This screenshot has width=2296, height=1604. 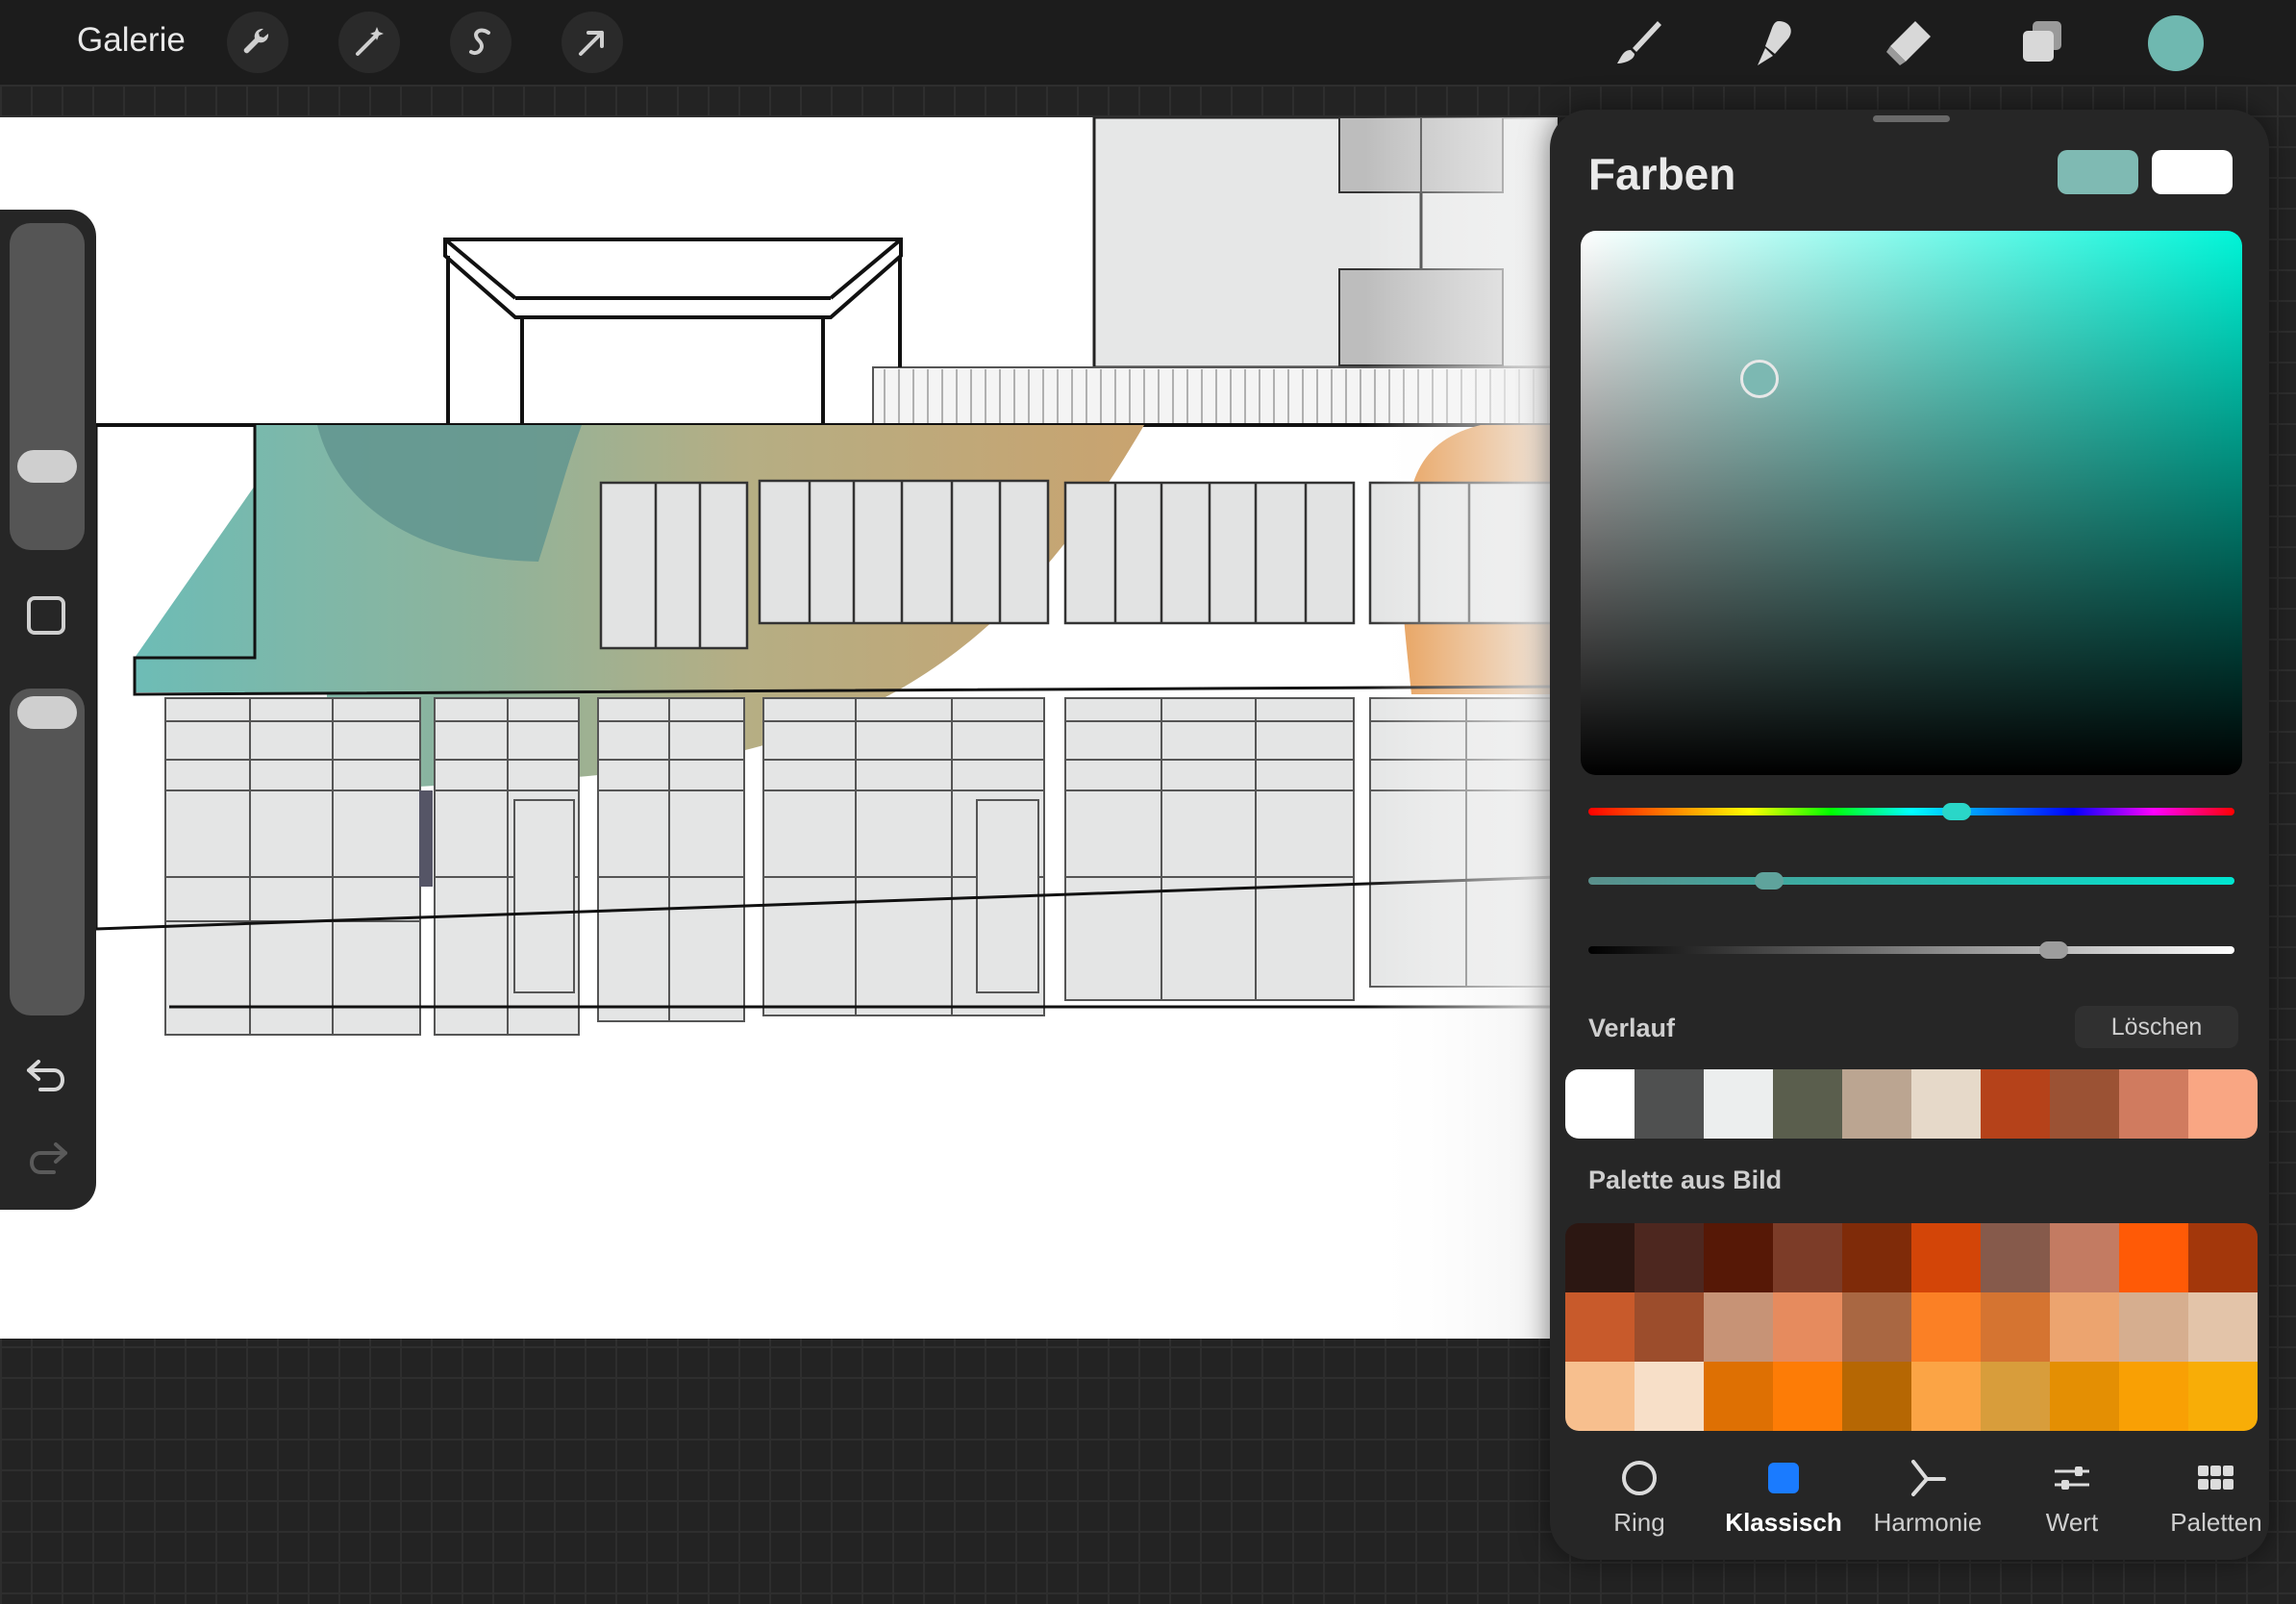 What do you see at coordinates (1907, 42) in the screenshot?
I see `eraser-icon` at bounding box center [1907, 42].